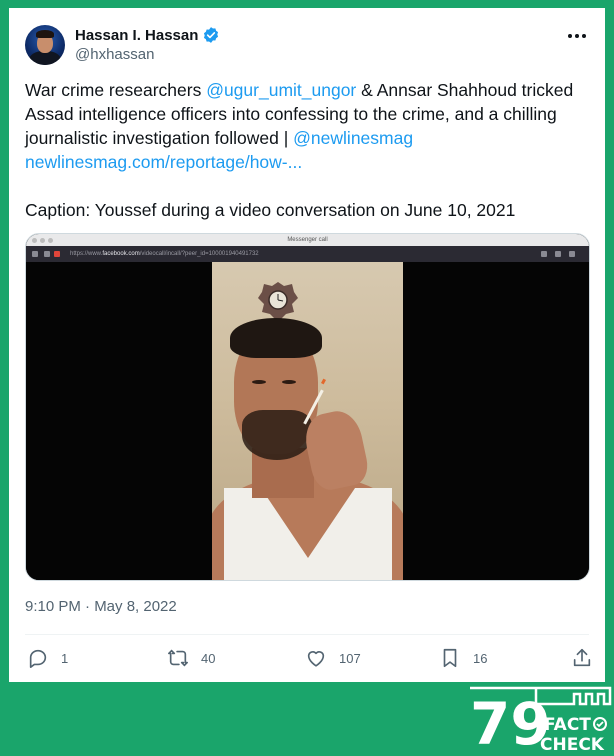 Image resolution: width=614 pixels, height=756 pixels. What do you see at coordinates (101, 606) in the screenshot?
I see `tweet-timestamp: 9:10 PM · May 8, 2022` at bounding box center [101, 606].